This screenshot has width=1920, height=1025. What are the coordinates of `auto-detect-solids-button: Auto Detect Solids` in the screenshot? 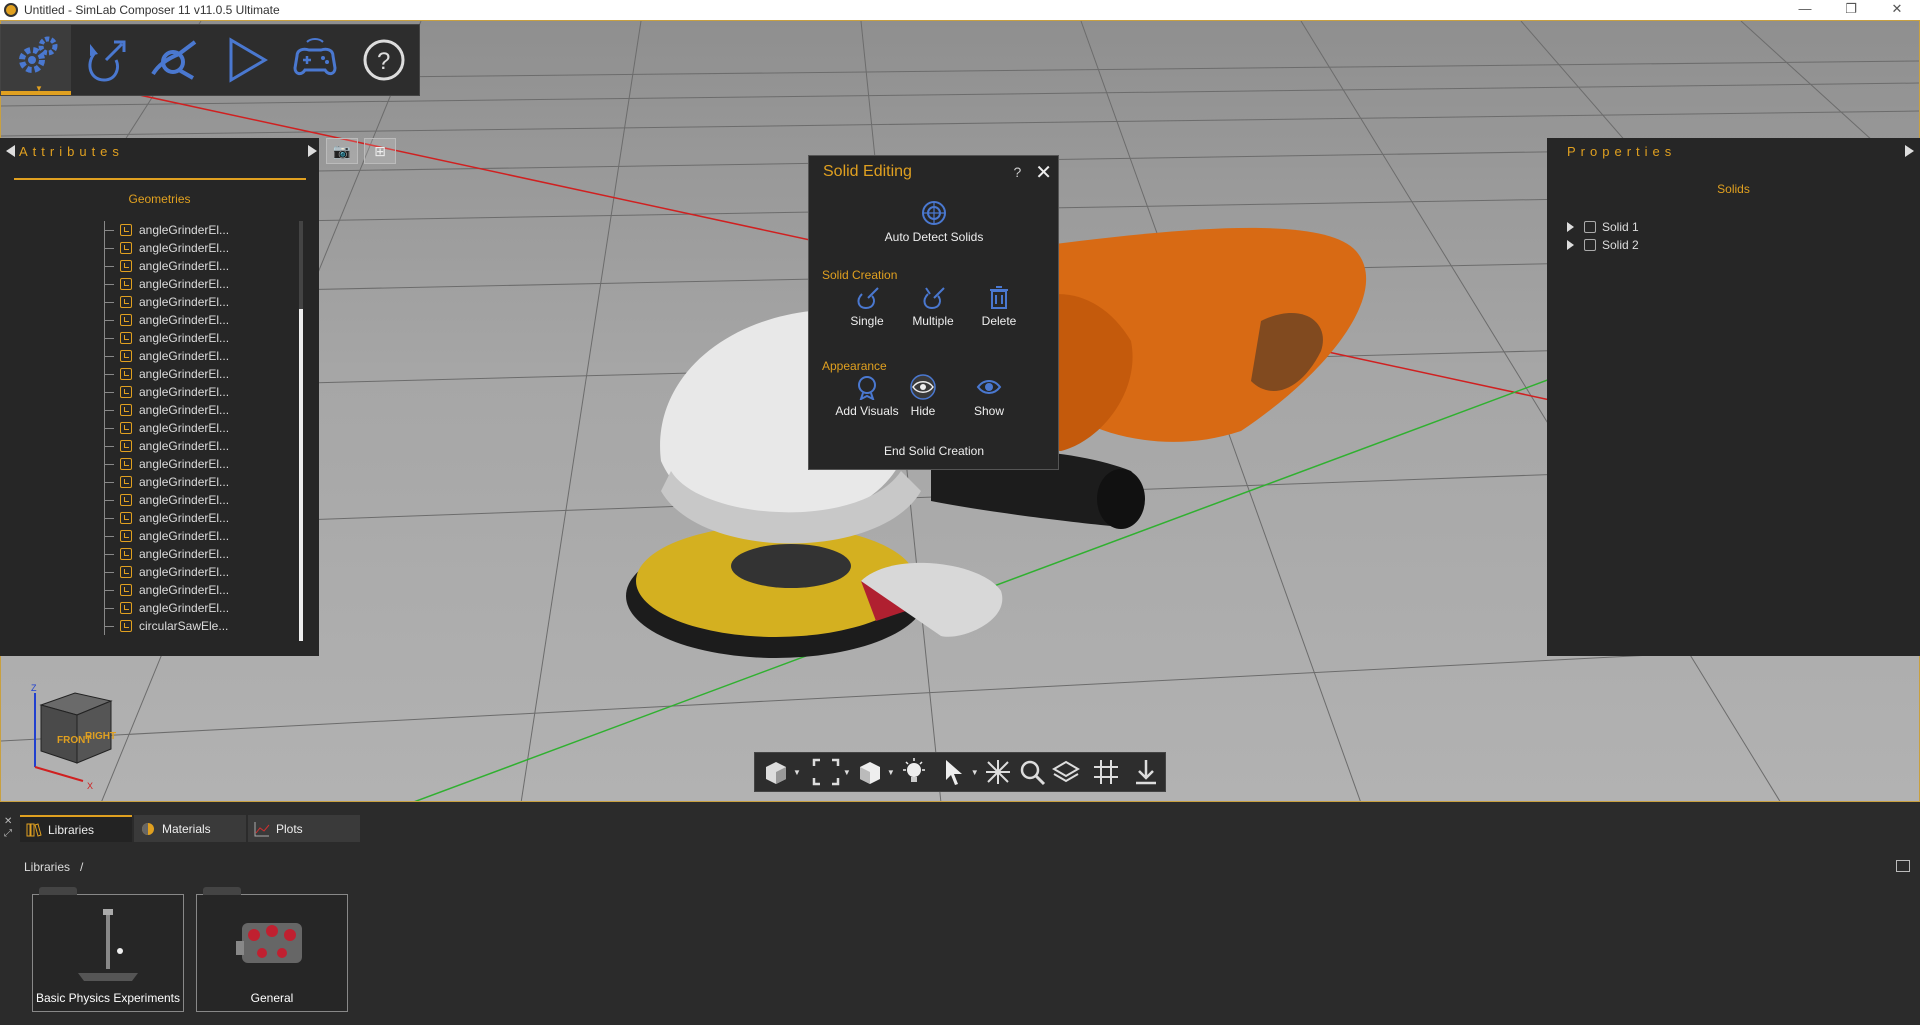 It's located at (934, 222).